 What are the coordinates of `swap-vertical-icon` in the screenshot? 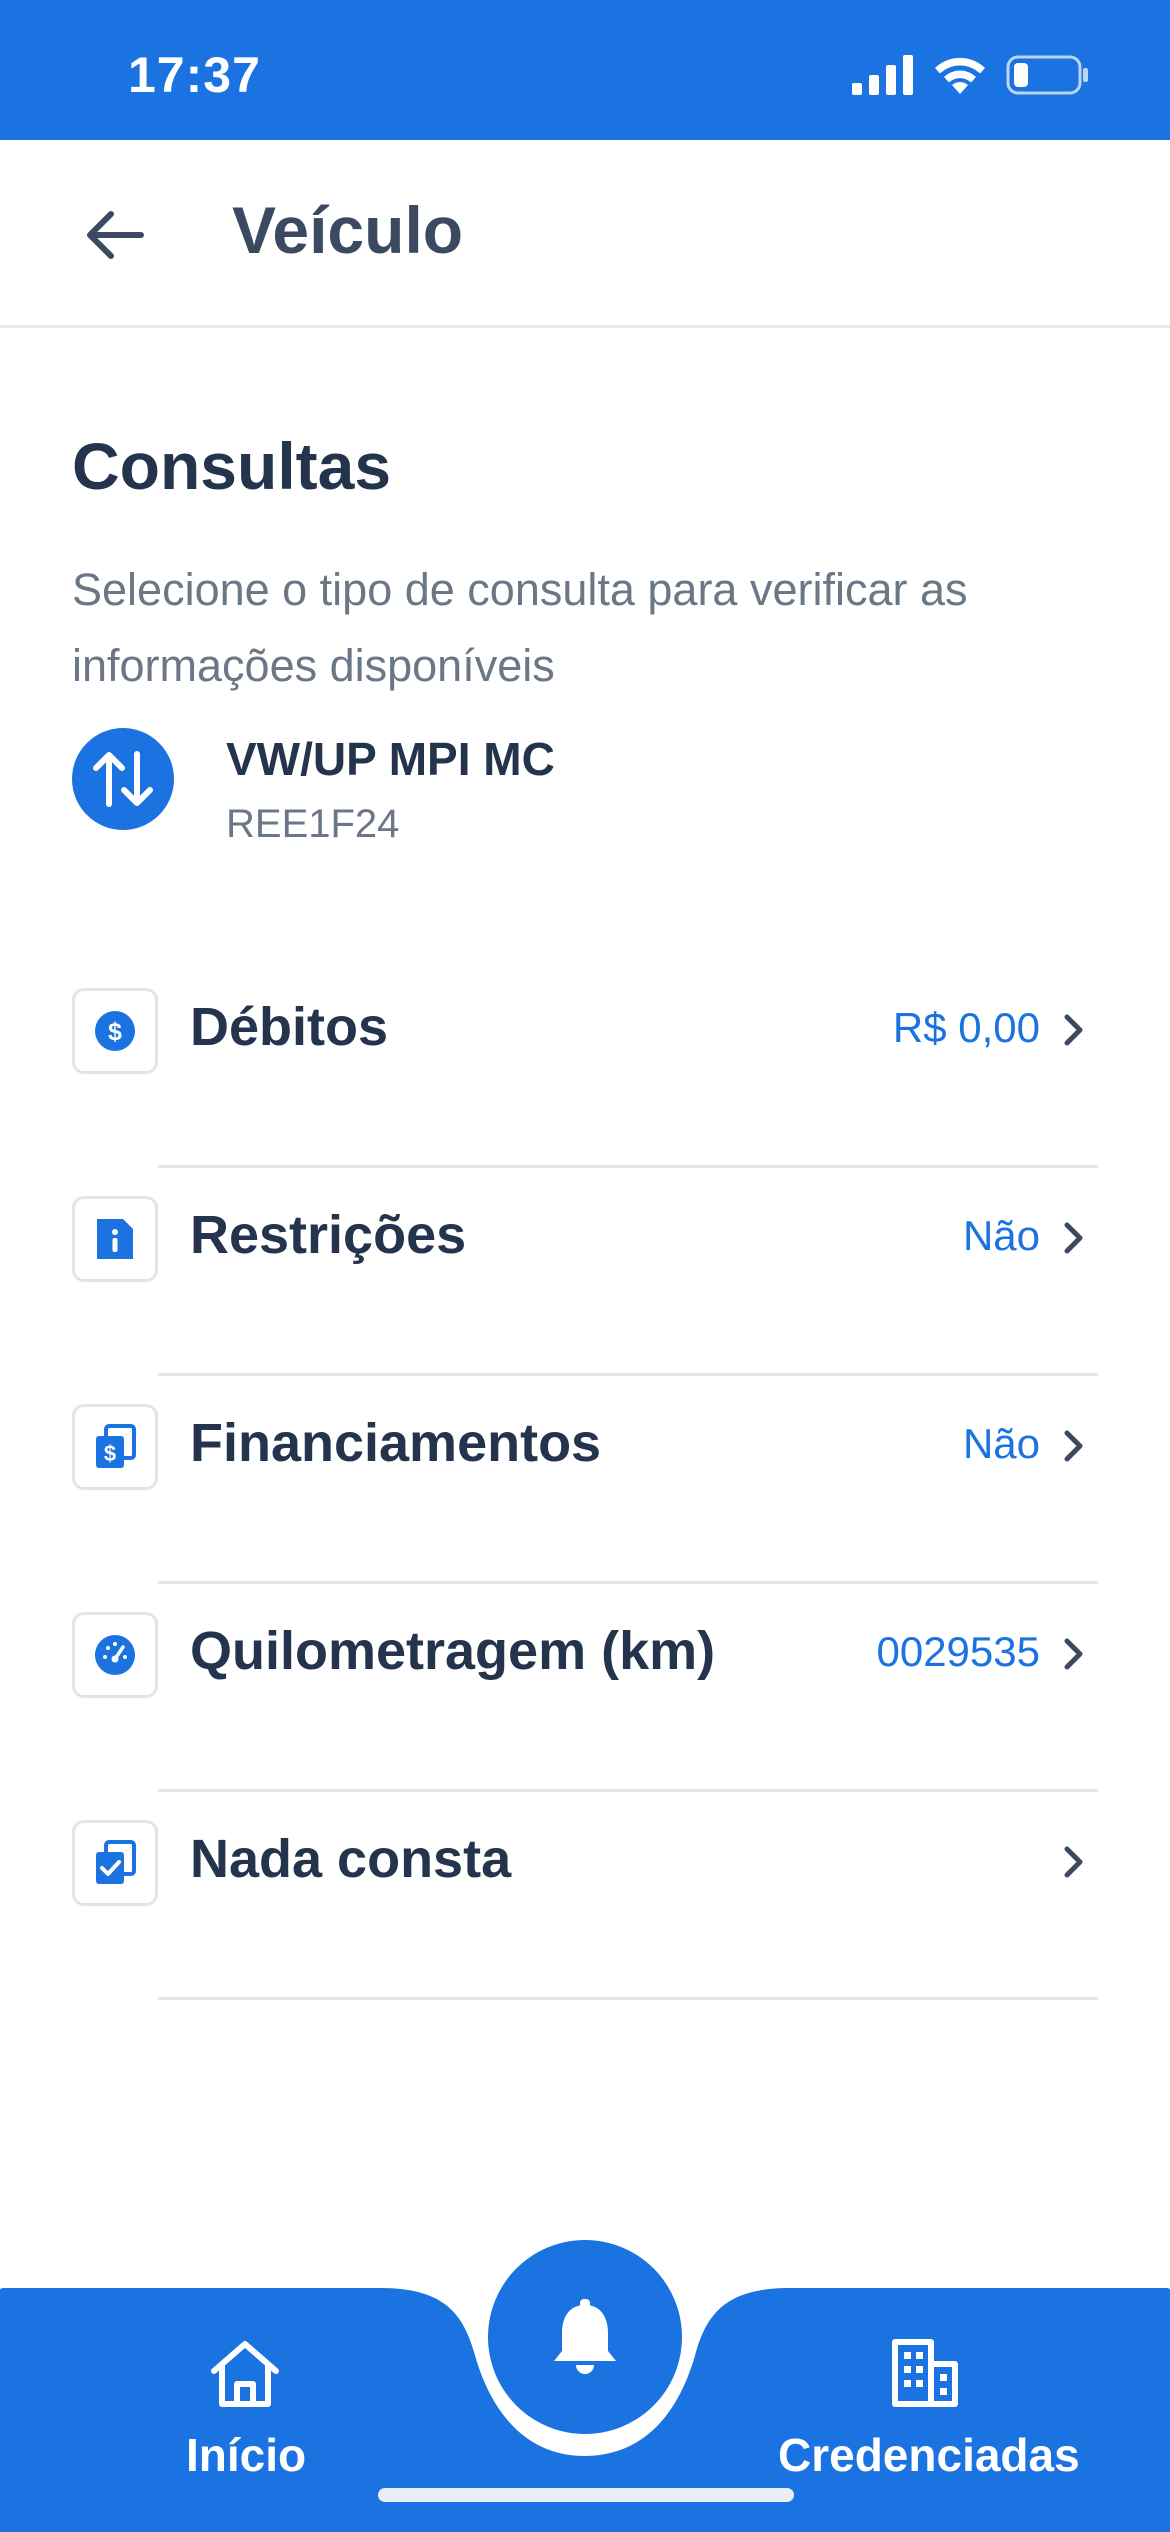 It's located at (123, 779).